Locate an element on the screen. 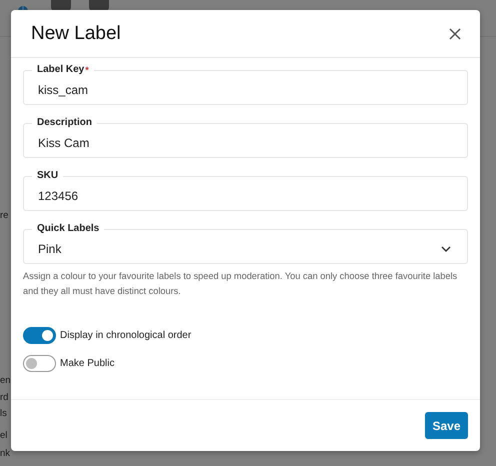 The image size is (496, 466). field-value: Pink is located at coordinates (50, 248).